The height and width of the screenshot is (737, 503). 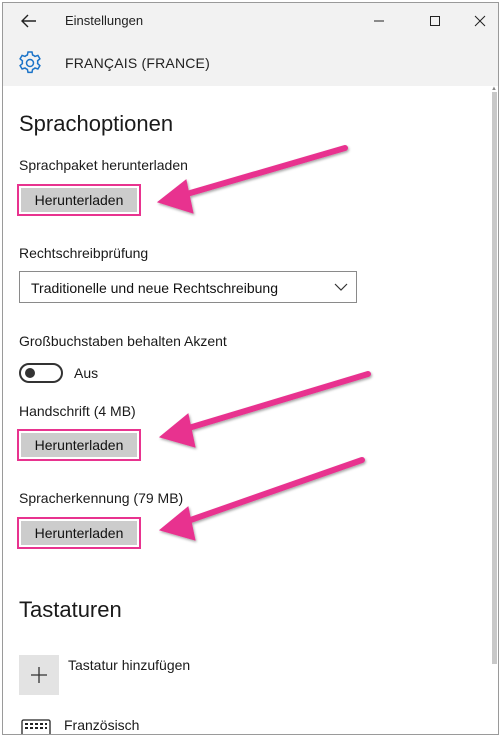 I want to click on close-icon, so click(x=480, y=21).